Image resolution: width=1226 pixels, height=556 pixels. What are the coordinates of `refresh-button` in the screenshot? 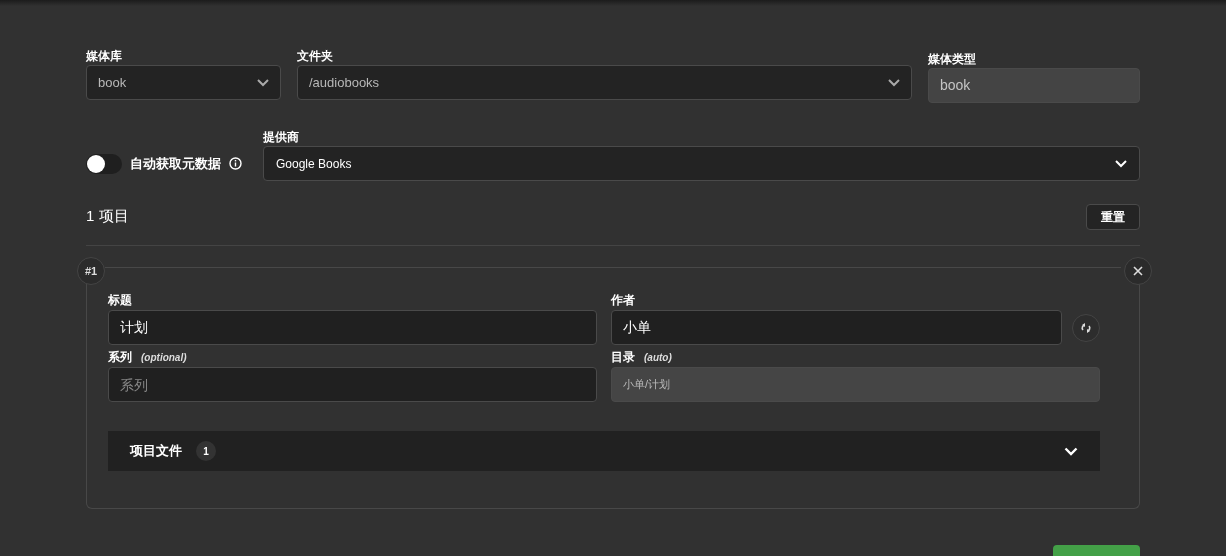 It's located at (1086, 327).